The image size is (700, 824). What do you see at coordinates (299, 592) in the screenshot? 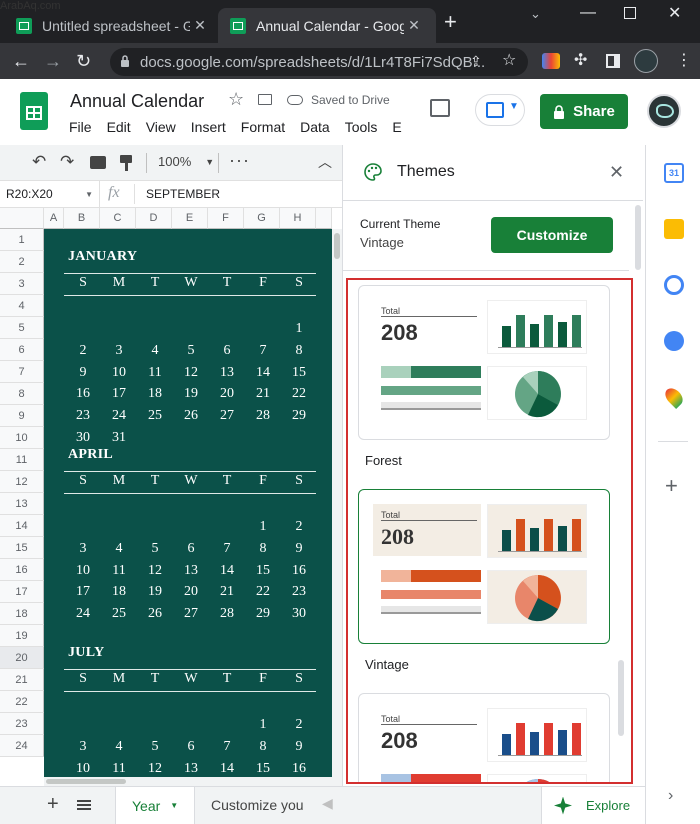
I see `calendar-day: 23` at bounding box center [299, 592].